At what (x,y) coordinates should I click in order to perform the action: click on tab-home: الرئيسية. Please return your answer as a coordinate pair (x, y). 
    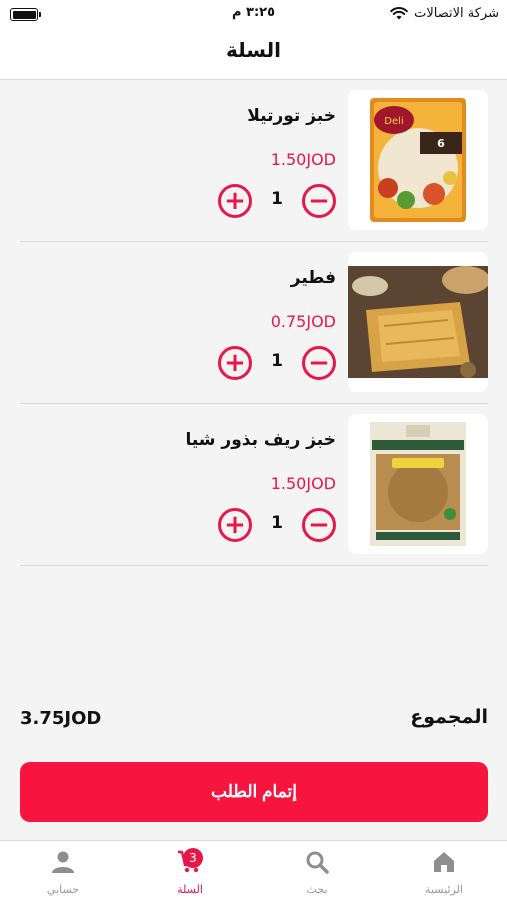
    Looking at the image, I should click on (444, 870).